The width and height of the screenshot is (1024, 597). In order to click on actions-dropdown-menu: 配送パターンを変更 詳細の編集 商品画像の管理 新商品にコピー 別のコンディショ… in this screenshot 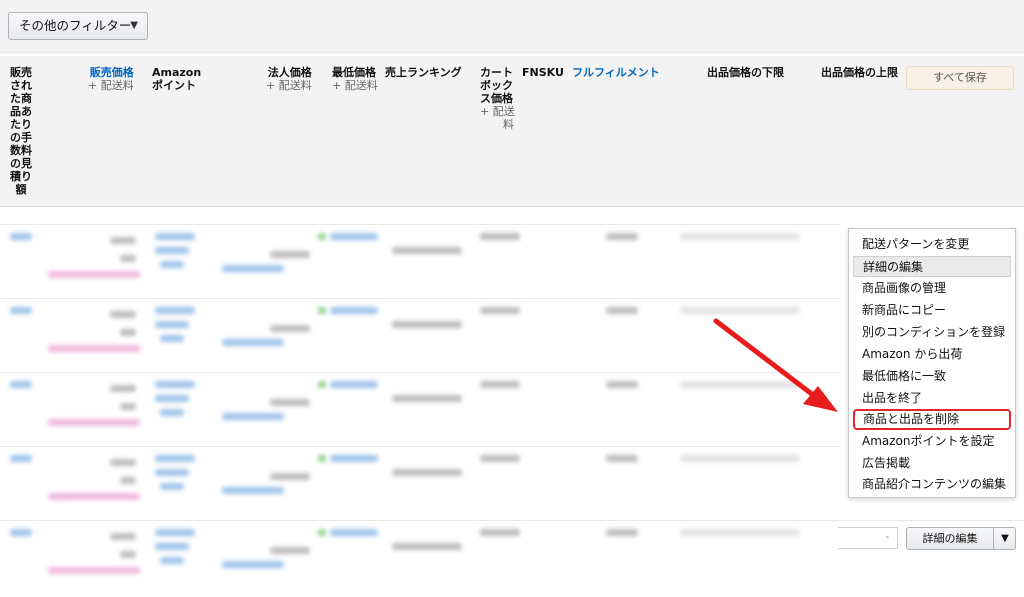, I will do `click(932, 363)`.